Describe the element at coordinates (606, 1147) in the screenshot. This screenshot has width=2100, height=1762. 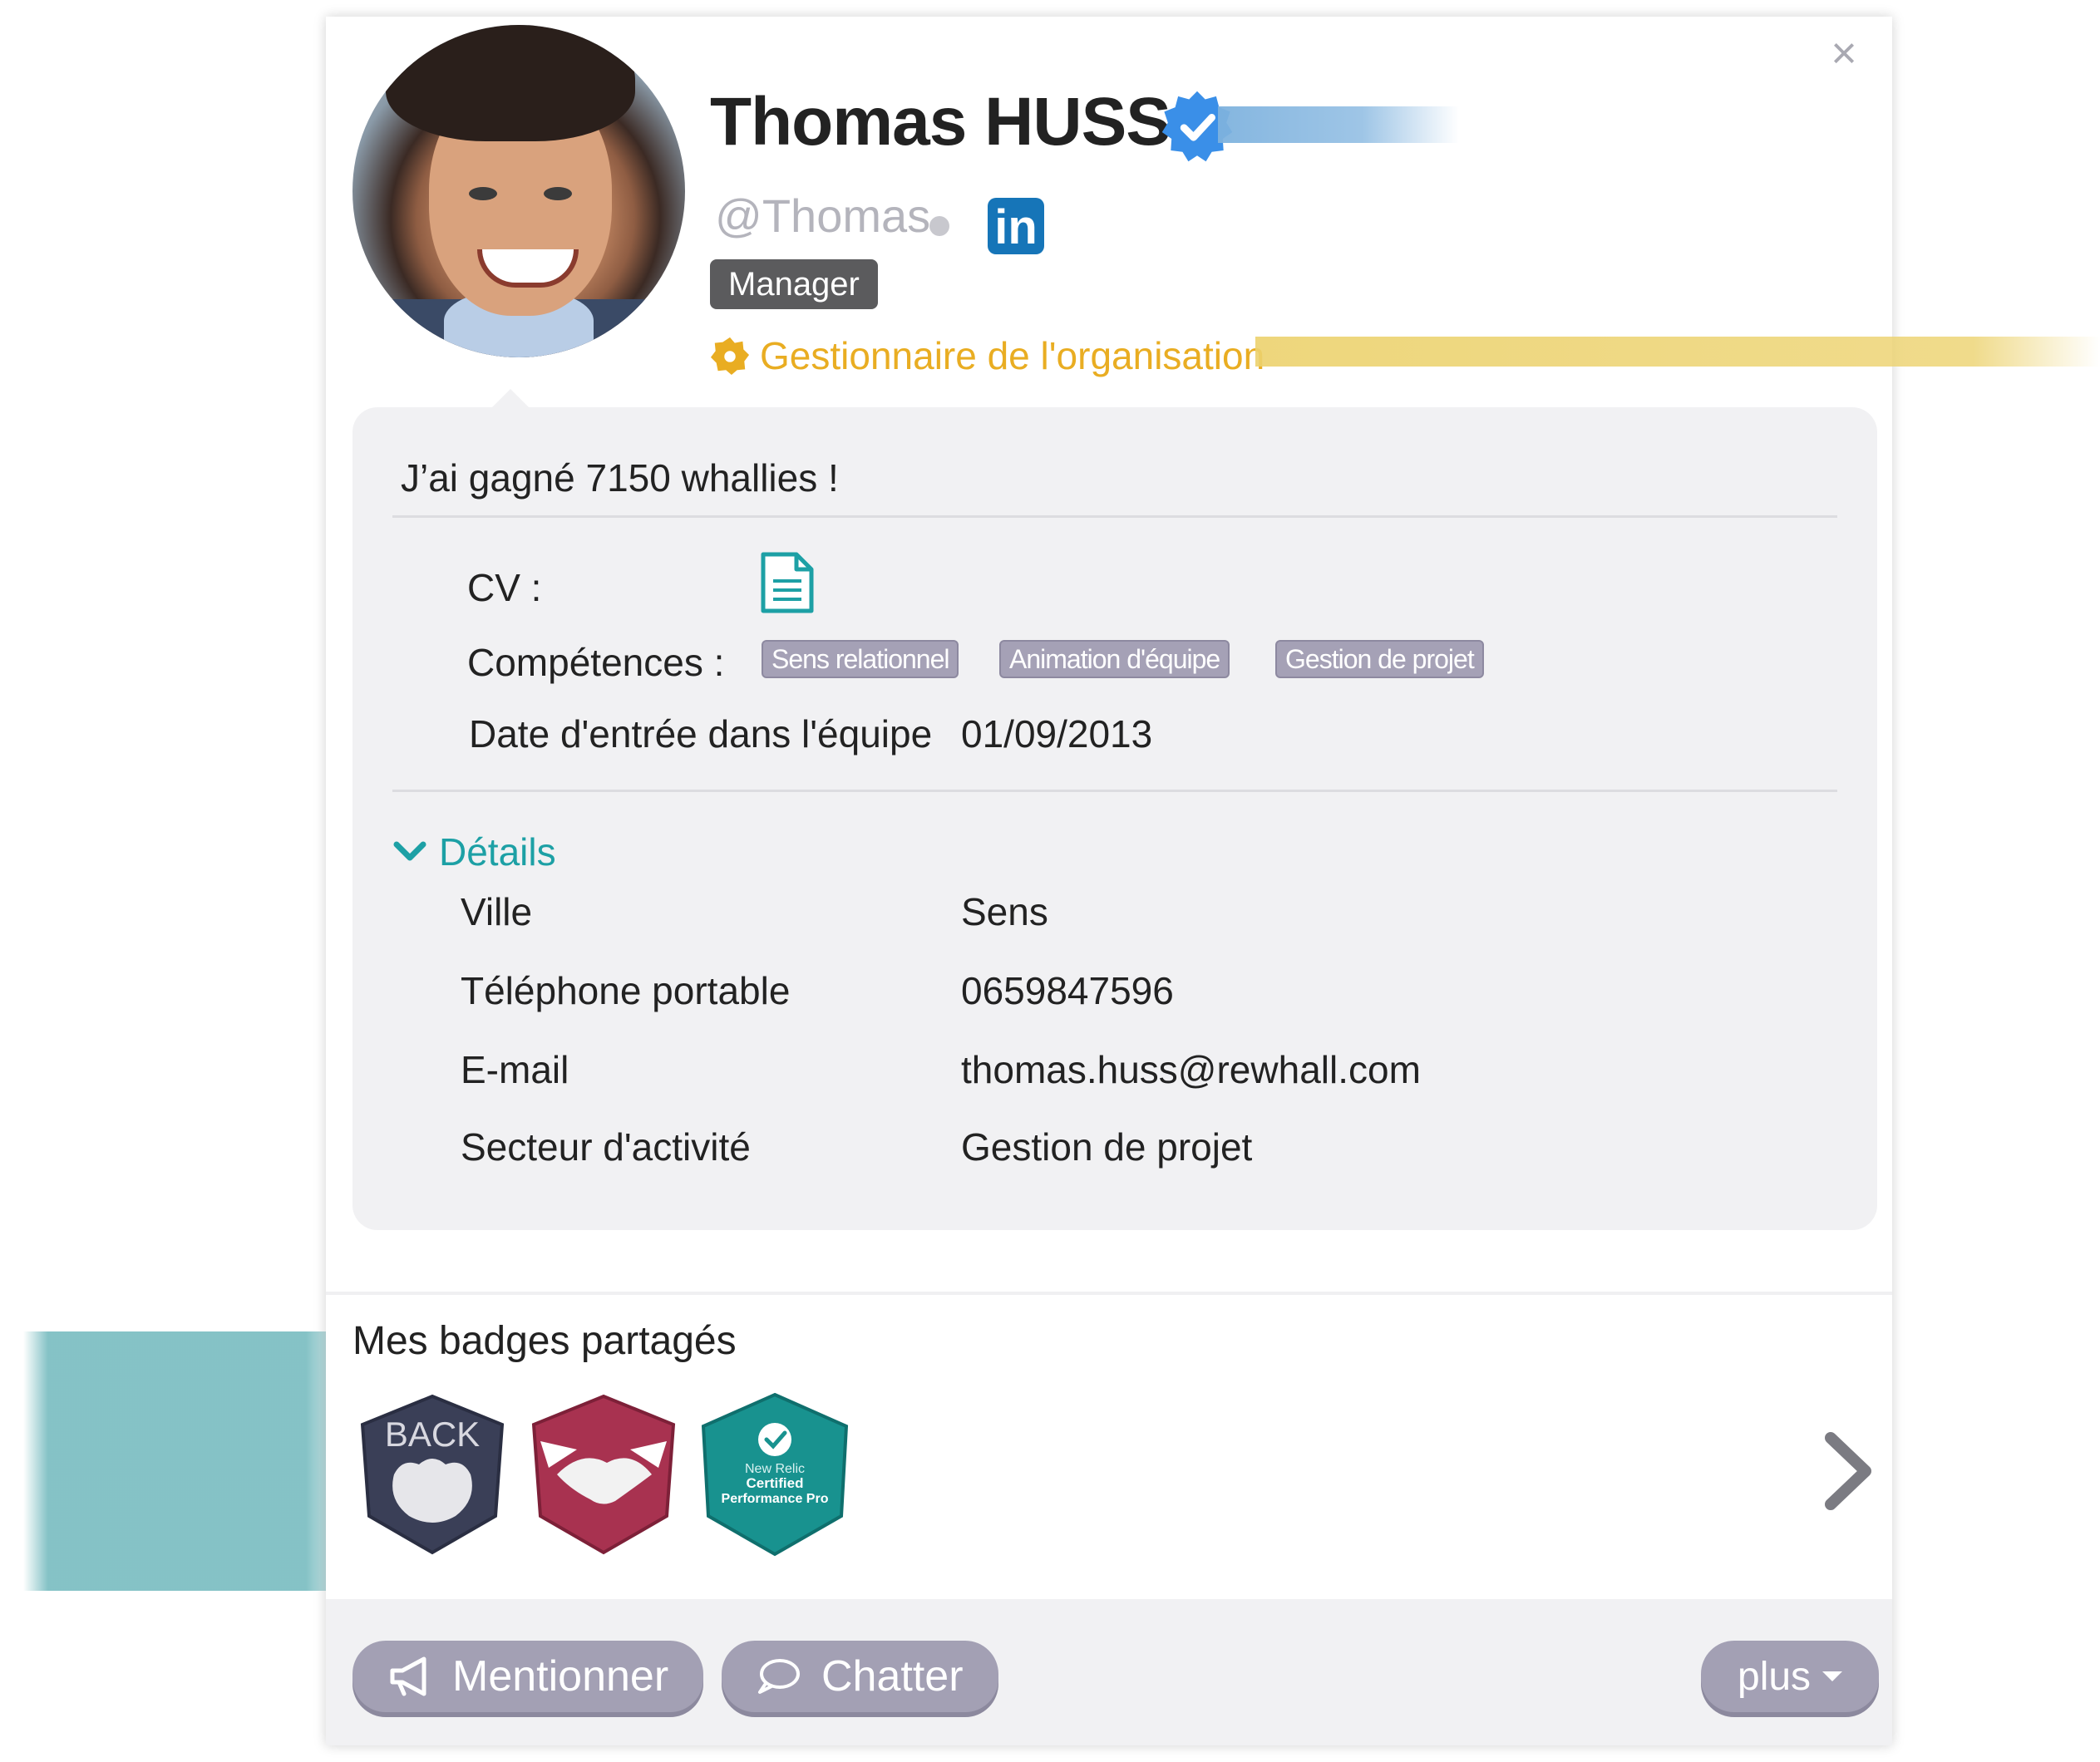
I see `detail-label-sector: Secteur d'activité` at that location.